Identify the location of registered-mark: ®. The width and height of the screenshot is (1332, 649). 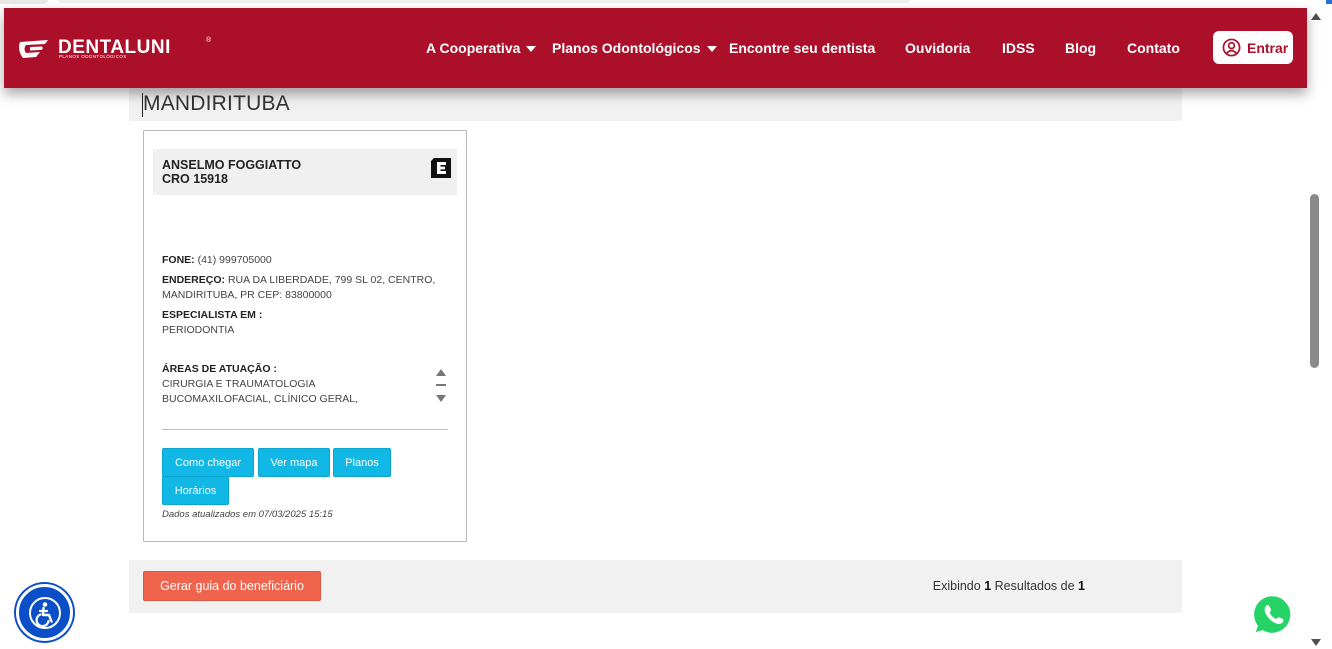
(209, 40).